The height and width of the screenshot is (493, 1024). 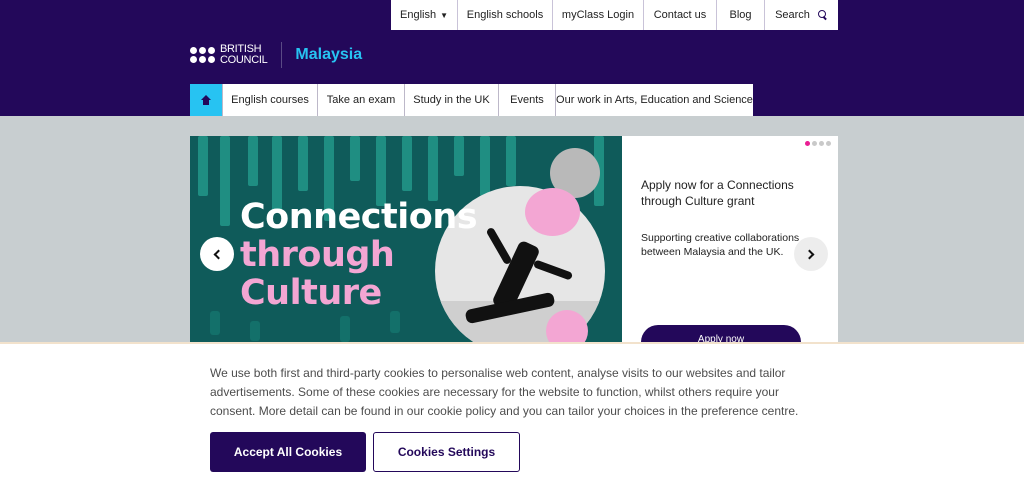 I want to click on hero-title-line-2: through, so click(x=317, y=255).